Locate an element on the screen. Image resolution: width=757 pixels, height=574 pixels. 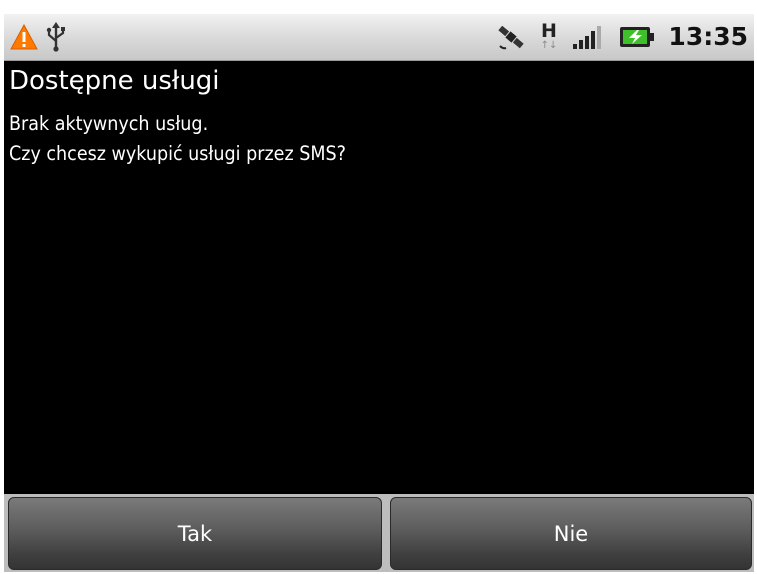
button-bar: Tak Nie is located at coordinates (379, 533).